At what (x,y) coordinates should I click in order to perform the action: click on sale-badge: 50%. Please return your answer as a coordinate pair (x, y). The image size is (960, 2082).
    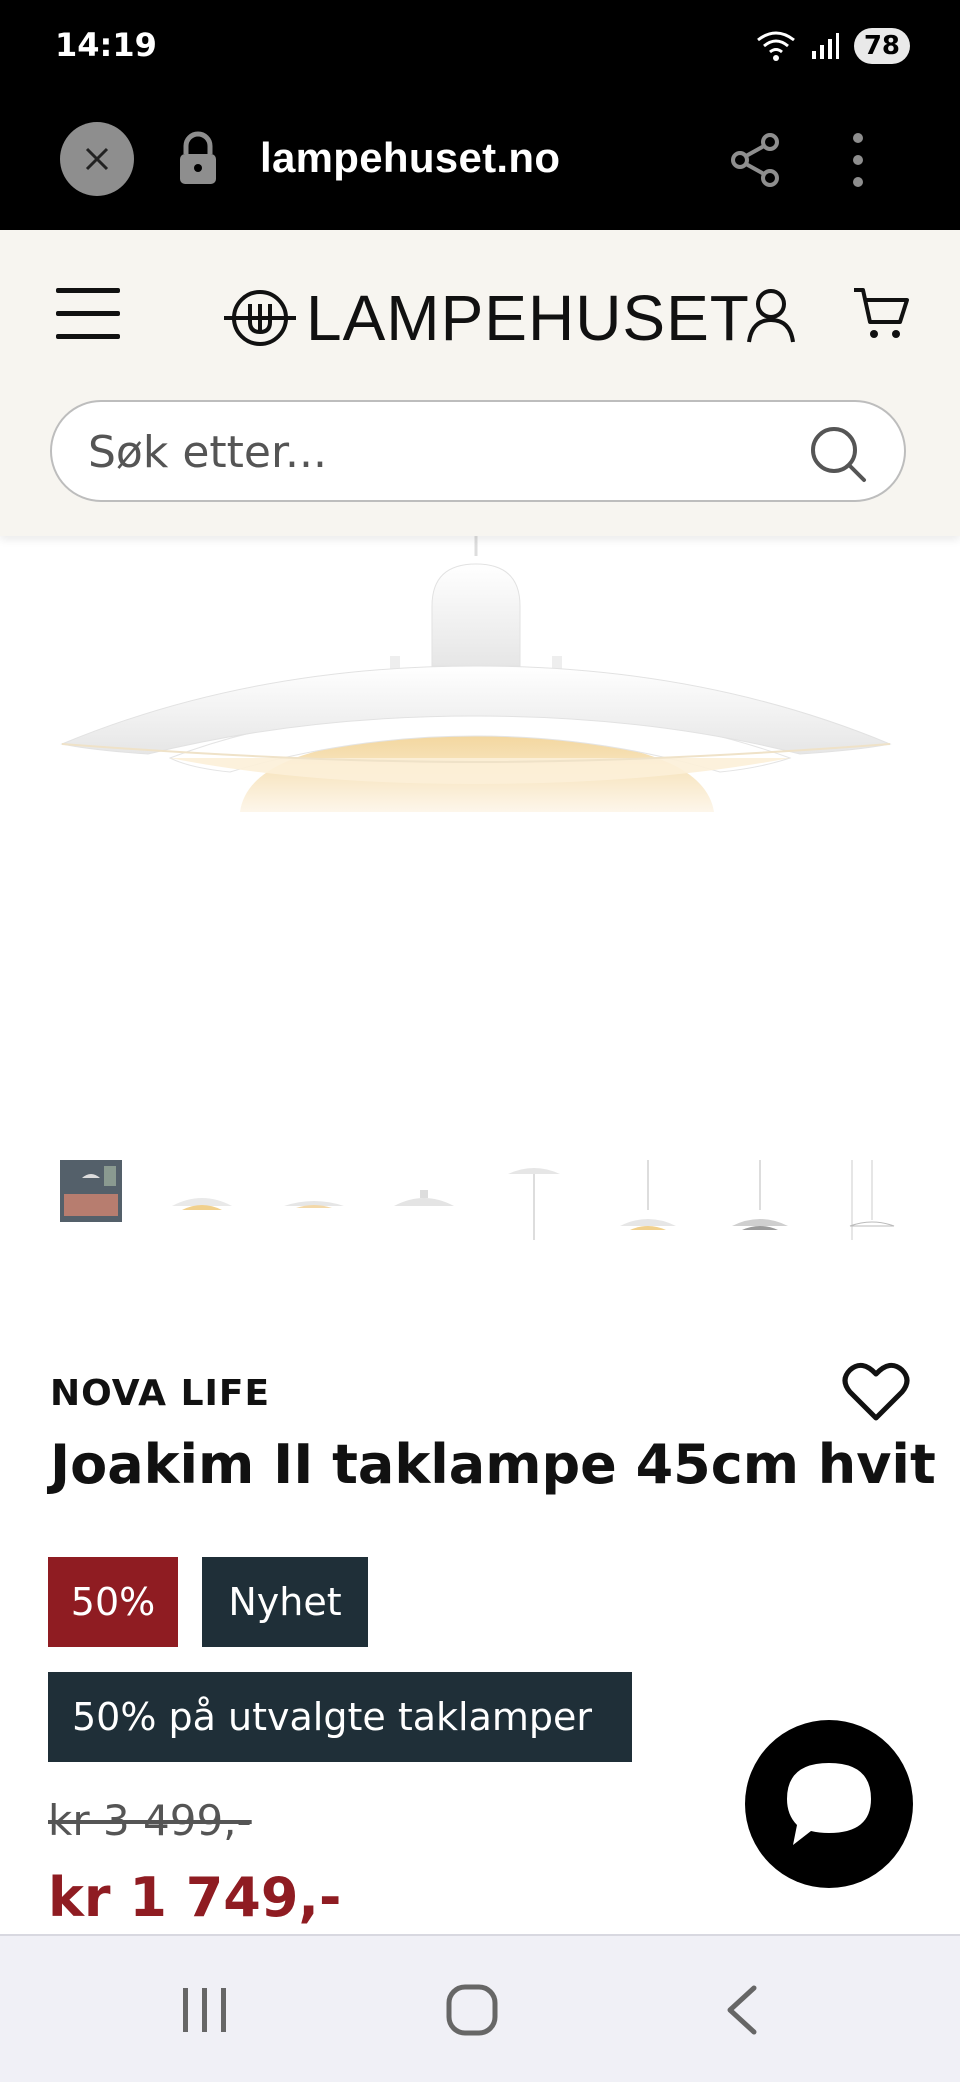
    Looking at the image, I should click on (113, 1602).